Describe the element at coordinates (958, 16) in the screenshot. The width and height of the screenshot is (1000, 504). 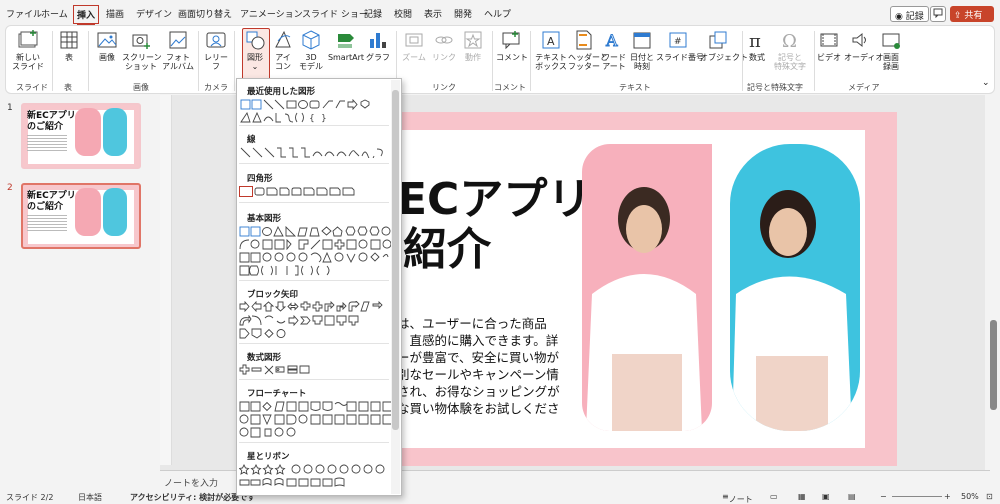
I see `share-icon: ⇪` at that location.